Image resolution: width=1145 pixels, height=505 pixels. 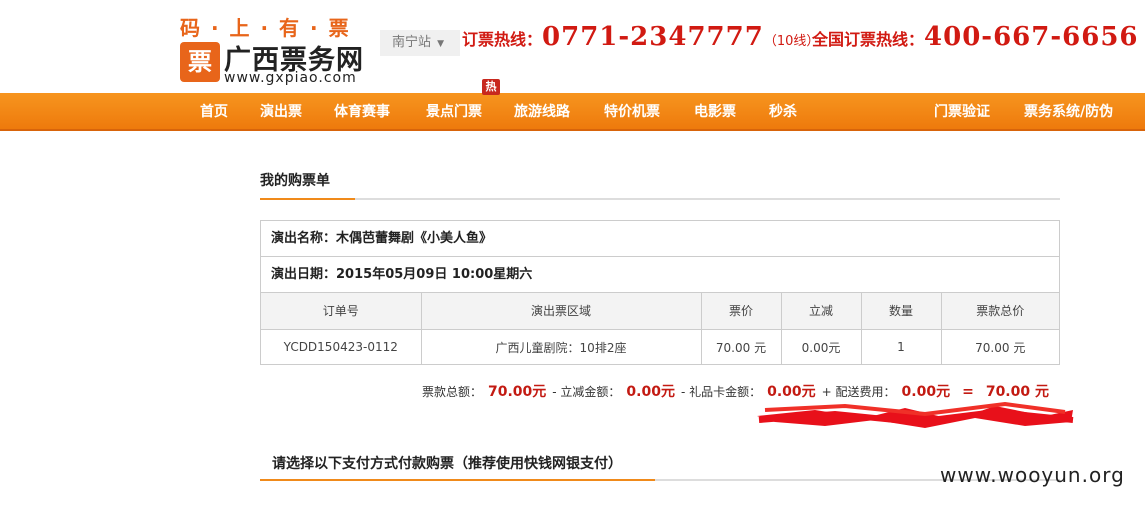 I want to click on nav-item-flash-sale: 秒杀, so click(x=783, y=112).